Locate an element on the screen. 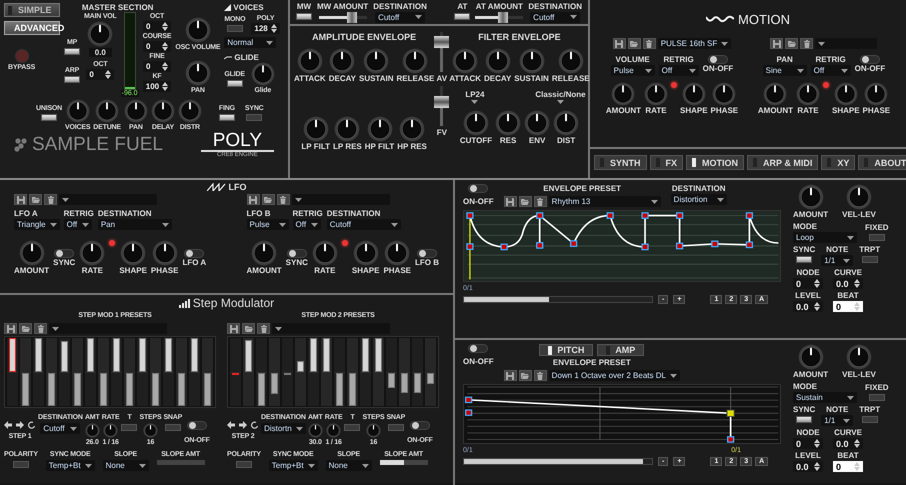  dropdown: Temp+Bt is located at coordinates (293, 465).